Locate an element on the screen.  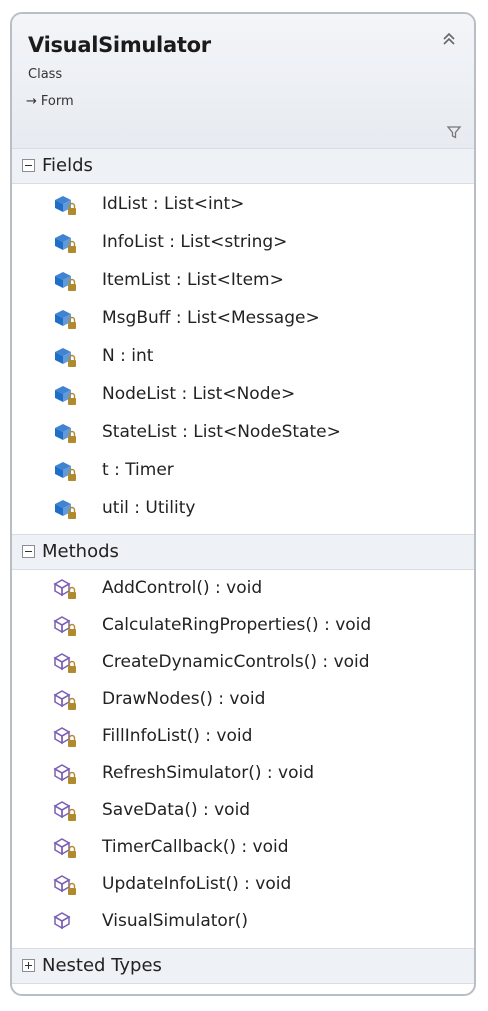
method-row: FillInfoList() : void is located at coordinates (252, 737).